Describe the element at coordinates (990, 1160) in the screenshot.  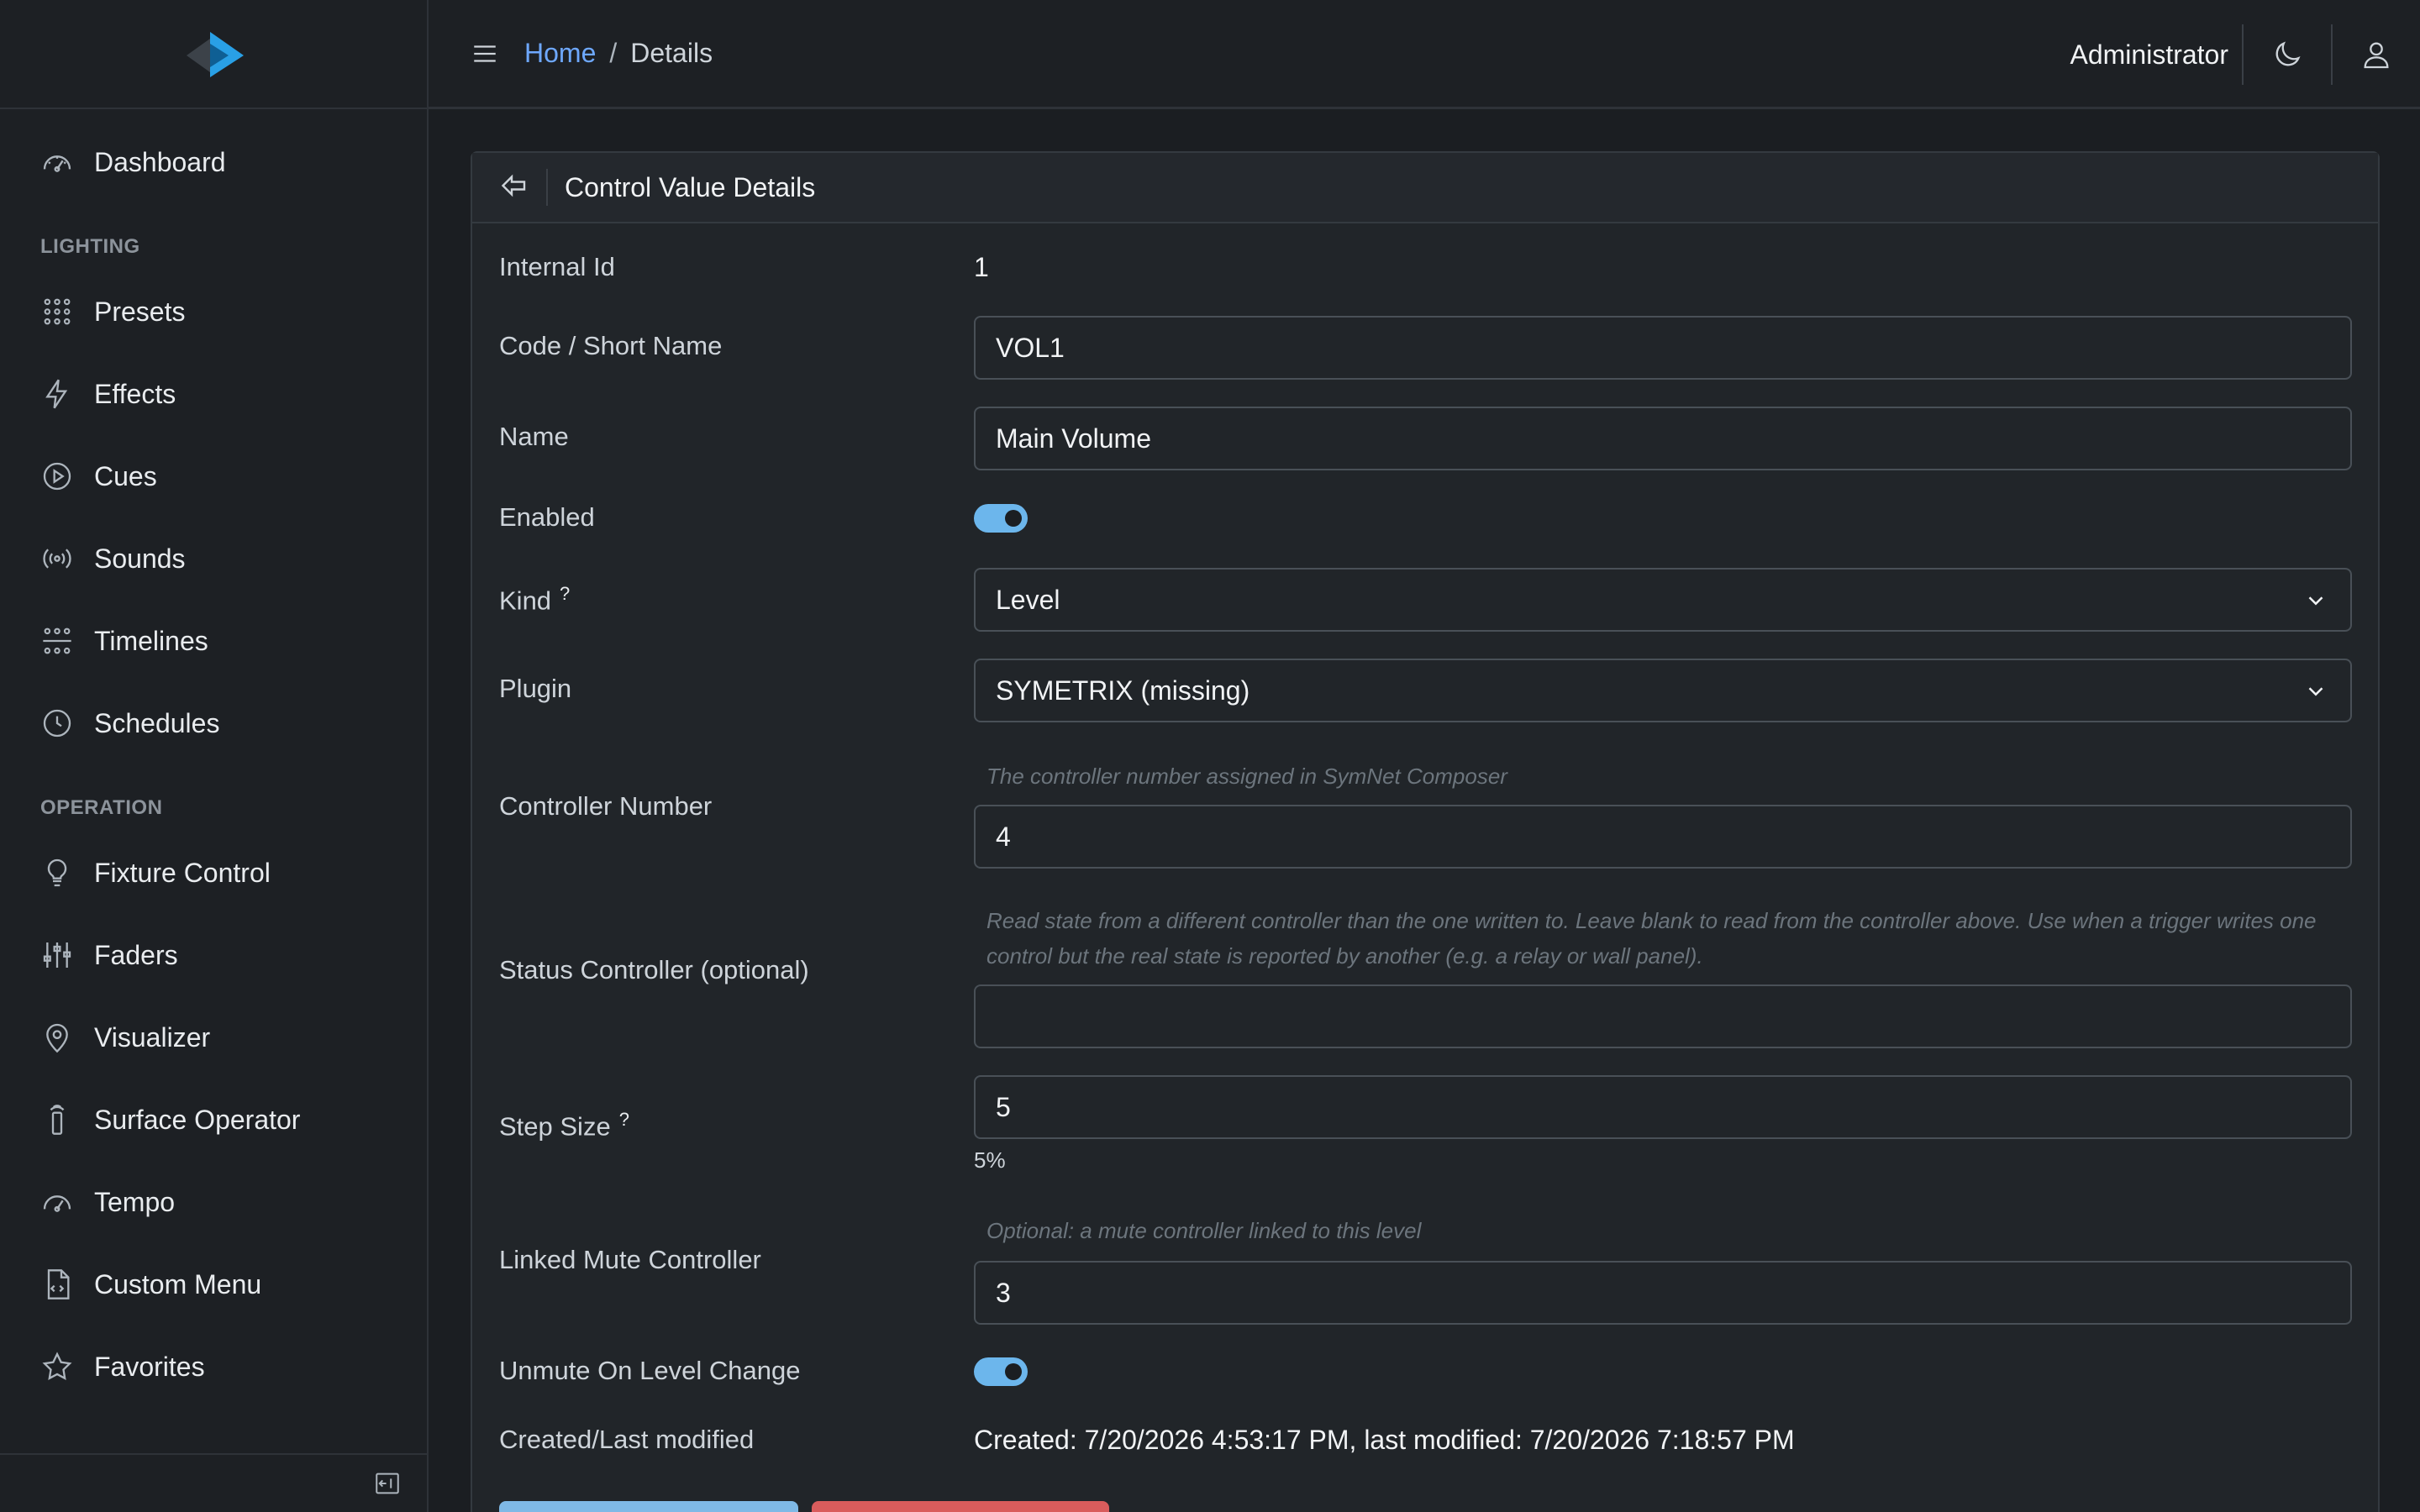
I see `step-size-percent: 5%` at that location.